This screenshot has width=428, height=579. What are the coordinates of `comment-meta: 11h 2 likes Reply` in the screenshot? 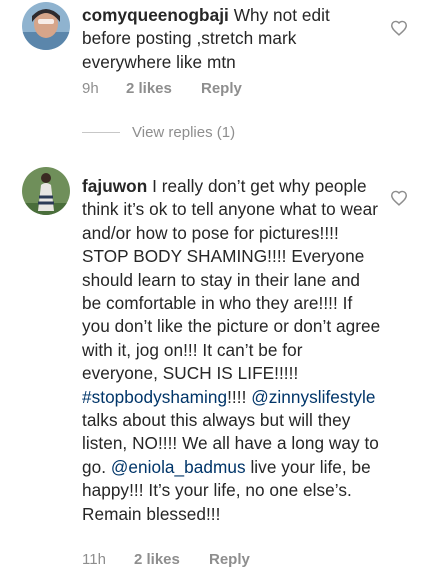 It's located at (166, 559).